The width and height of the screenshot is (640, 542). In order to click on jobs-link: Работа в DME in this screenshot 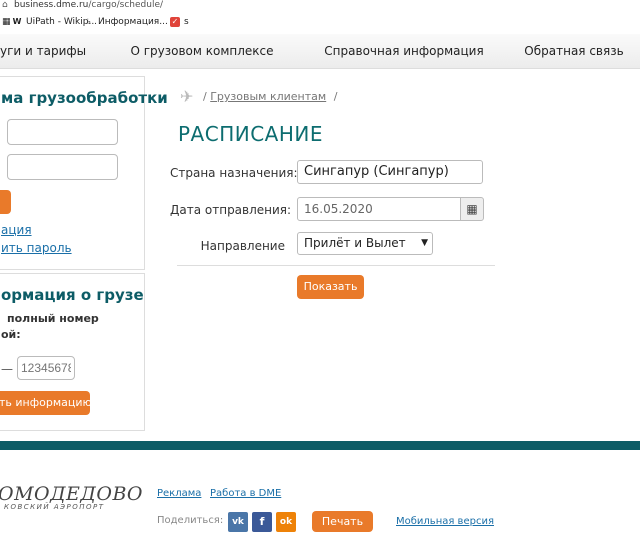, I will do `click(245, 493)`.